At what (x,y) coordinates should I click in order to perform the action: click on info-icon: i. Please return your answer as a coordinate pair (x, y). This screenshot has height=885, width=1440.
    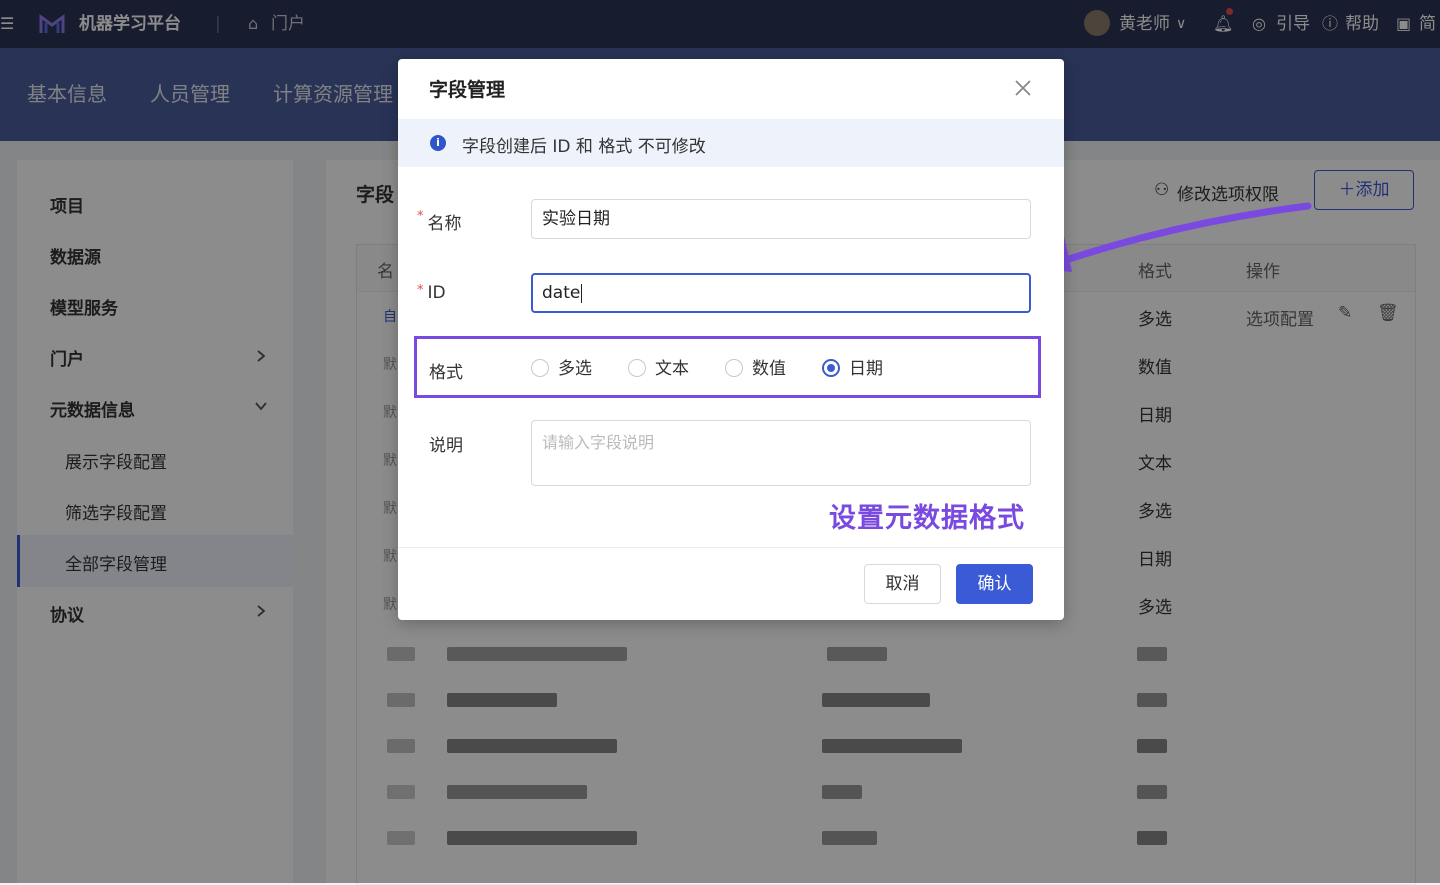
    Looking at the image, I should click on (438, 143).